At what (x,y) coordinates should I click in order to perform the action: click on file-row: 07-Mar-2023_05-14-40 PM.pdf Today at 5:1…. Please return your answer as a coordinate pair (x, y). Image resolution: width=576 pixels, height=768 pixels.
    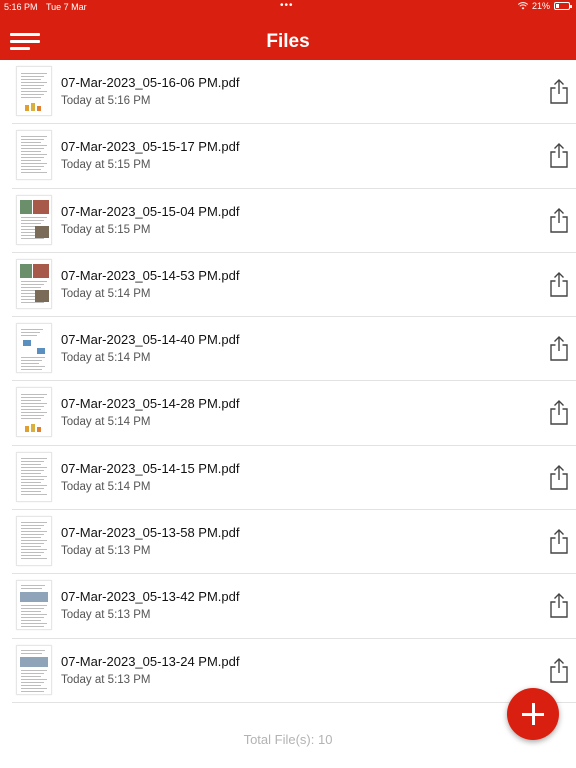
    Looking at the image, I should click on (294, 349).